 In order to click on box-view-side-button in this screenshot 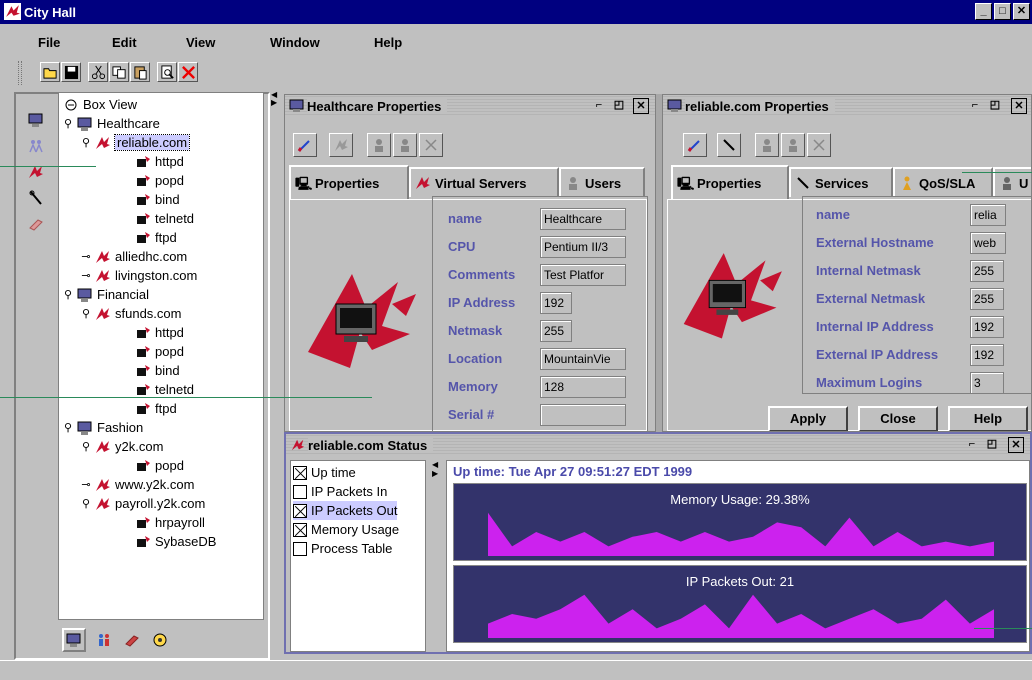, I will do `click(36, 120)`.